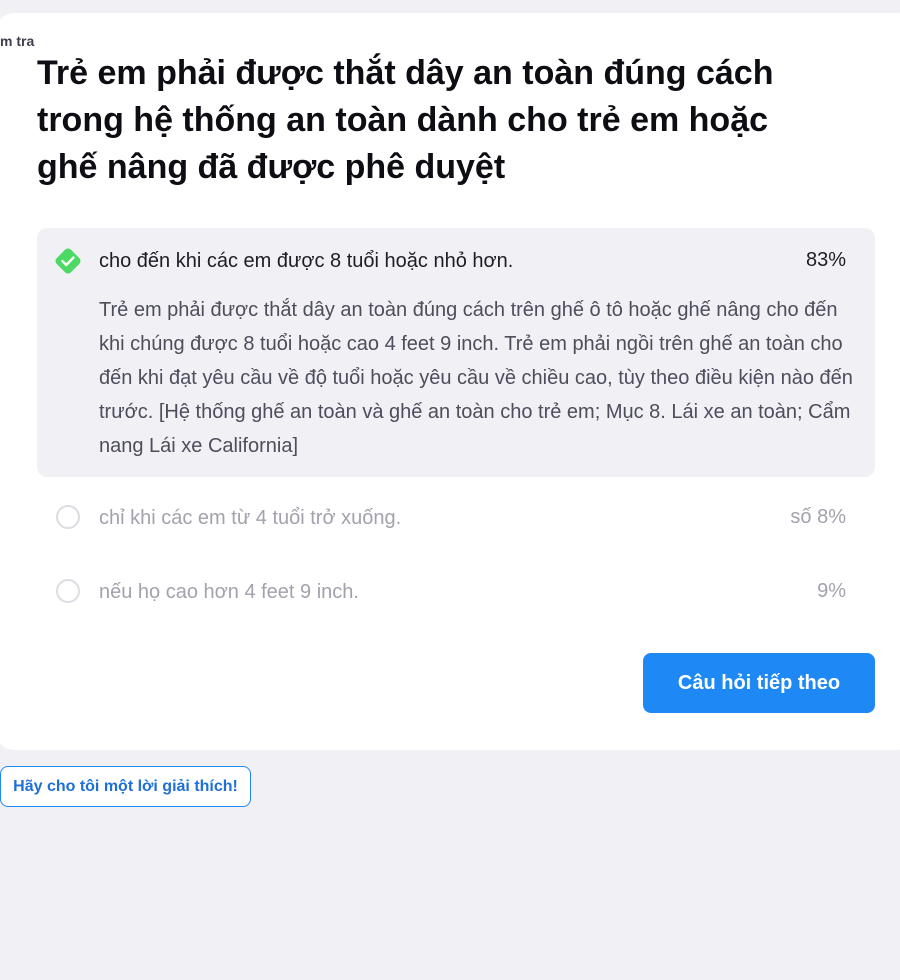 Image resolution: width=900 pixels, height=980 pixels. I want to click on next-question-button: Câu hỏi tiếp theo, so click(759, 683).